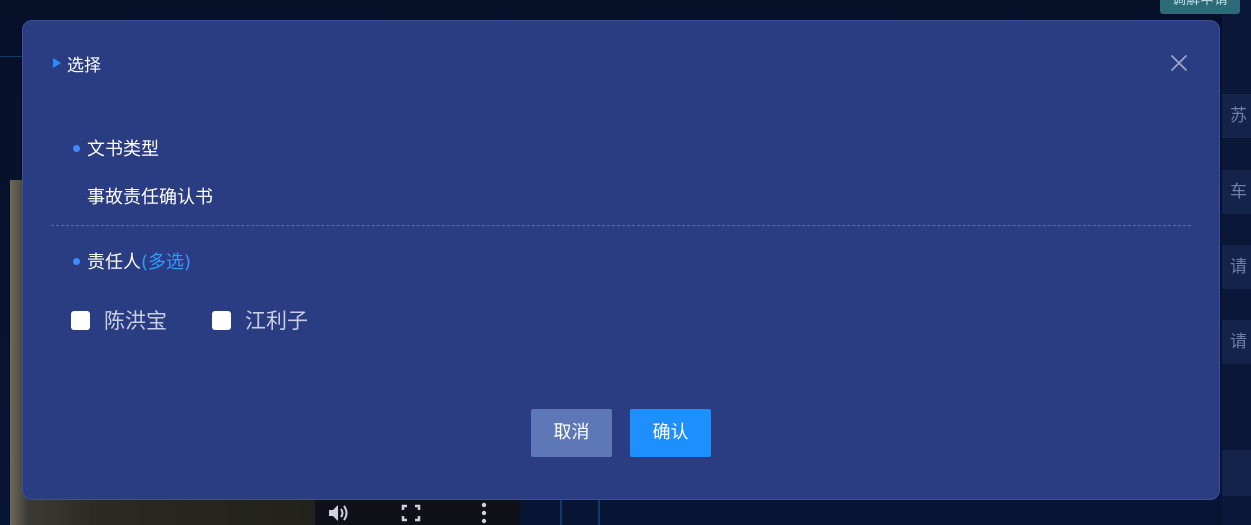  What do you see at coordinates (57, 63) in the screenshot?
I see `arrow-right-icon` at bounding box center [57, 63].